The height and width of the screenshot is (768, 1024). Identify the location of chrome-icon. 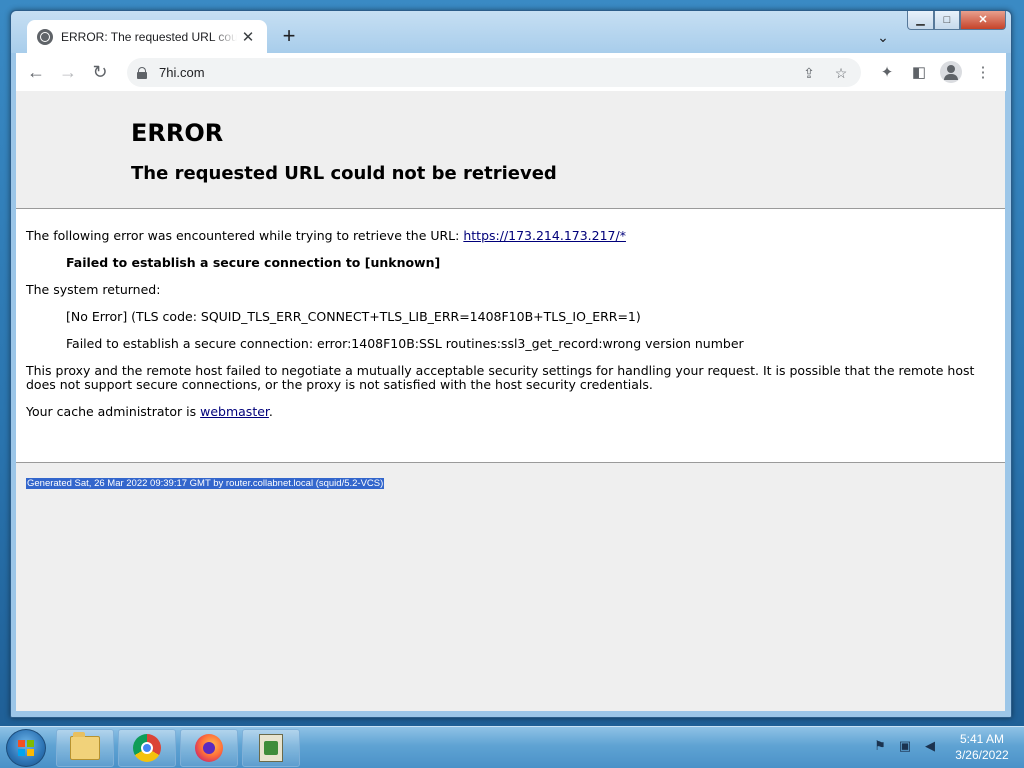
(147, 748).